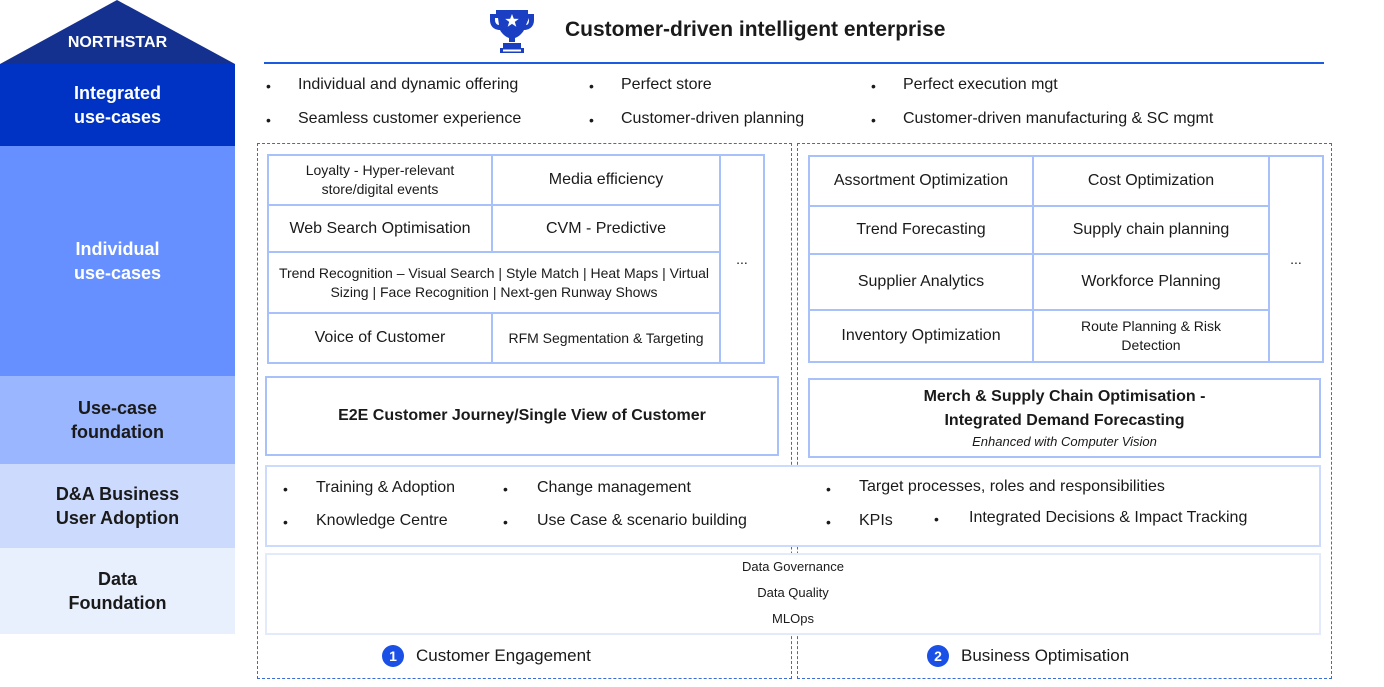 This screenshot has height=687, width=1384. I want to click on layer-use-case-foundation: Use-case foundation, so click(117, 420).